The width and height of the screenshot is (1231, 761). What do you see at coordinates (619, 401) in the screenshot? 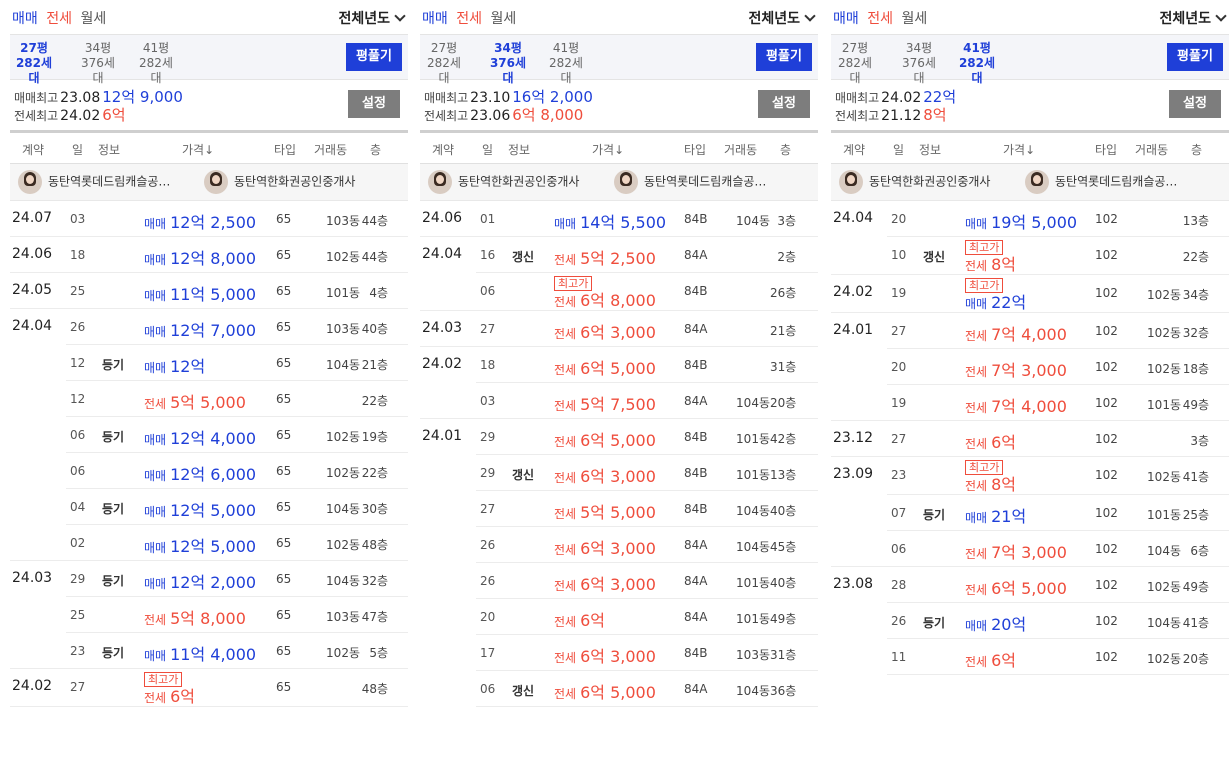
I see `transaction-row: 03 전세 5억 7,500 84A 104동 20층` at bounding box center [619, 401].